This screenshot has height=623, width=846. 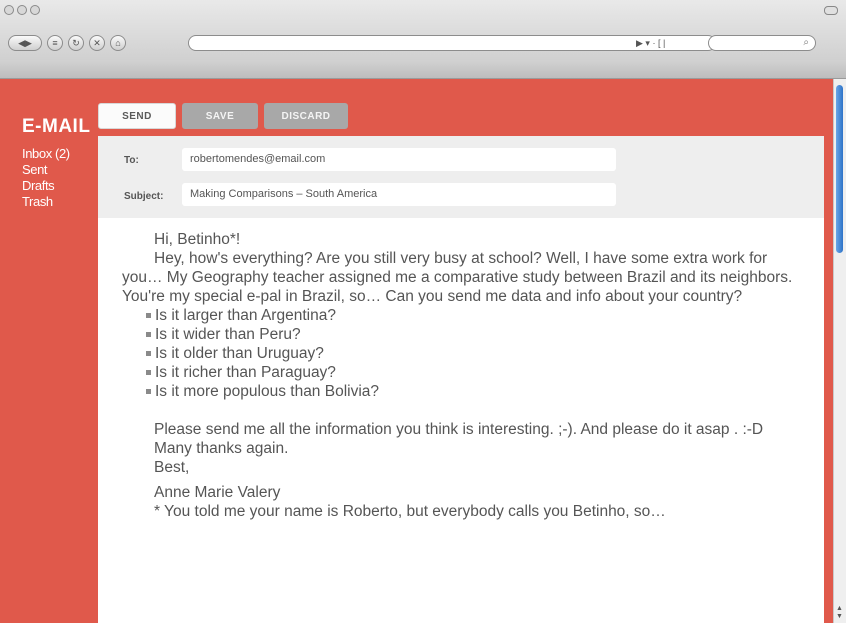 I want to click on folder-trash: Trash, so click(x=46, y=202).